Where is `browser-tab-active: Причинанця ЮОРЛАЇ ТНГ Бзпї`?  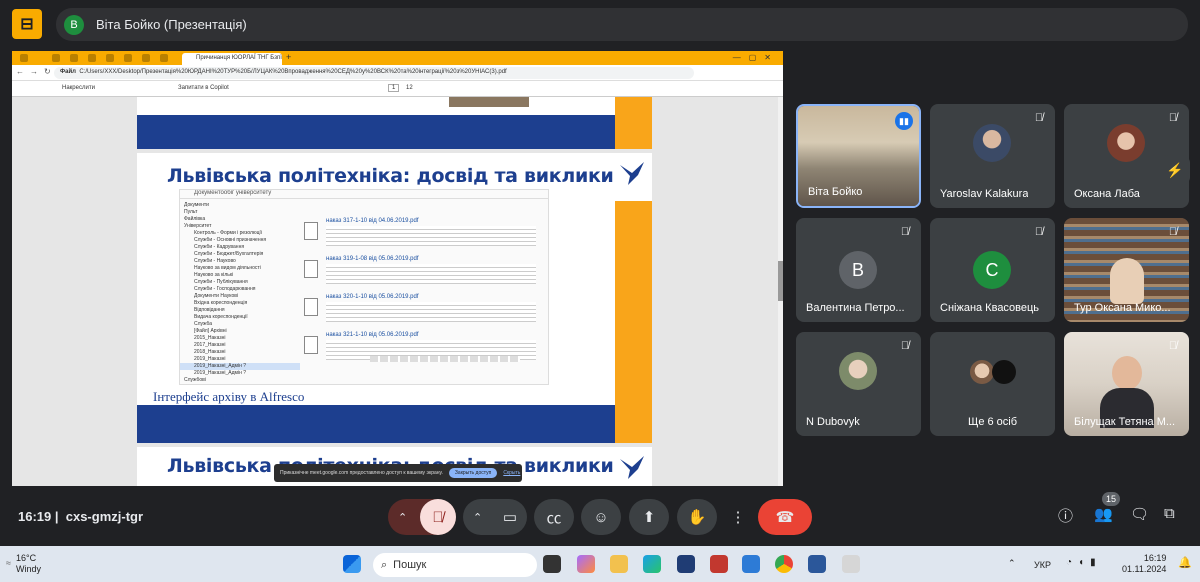
browser-tab-active: Причинанця ЮОРЛАЇ ТНГ Бзпї is located at coordinates (232, 59).